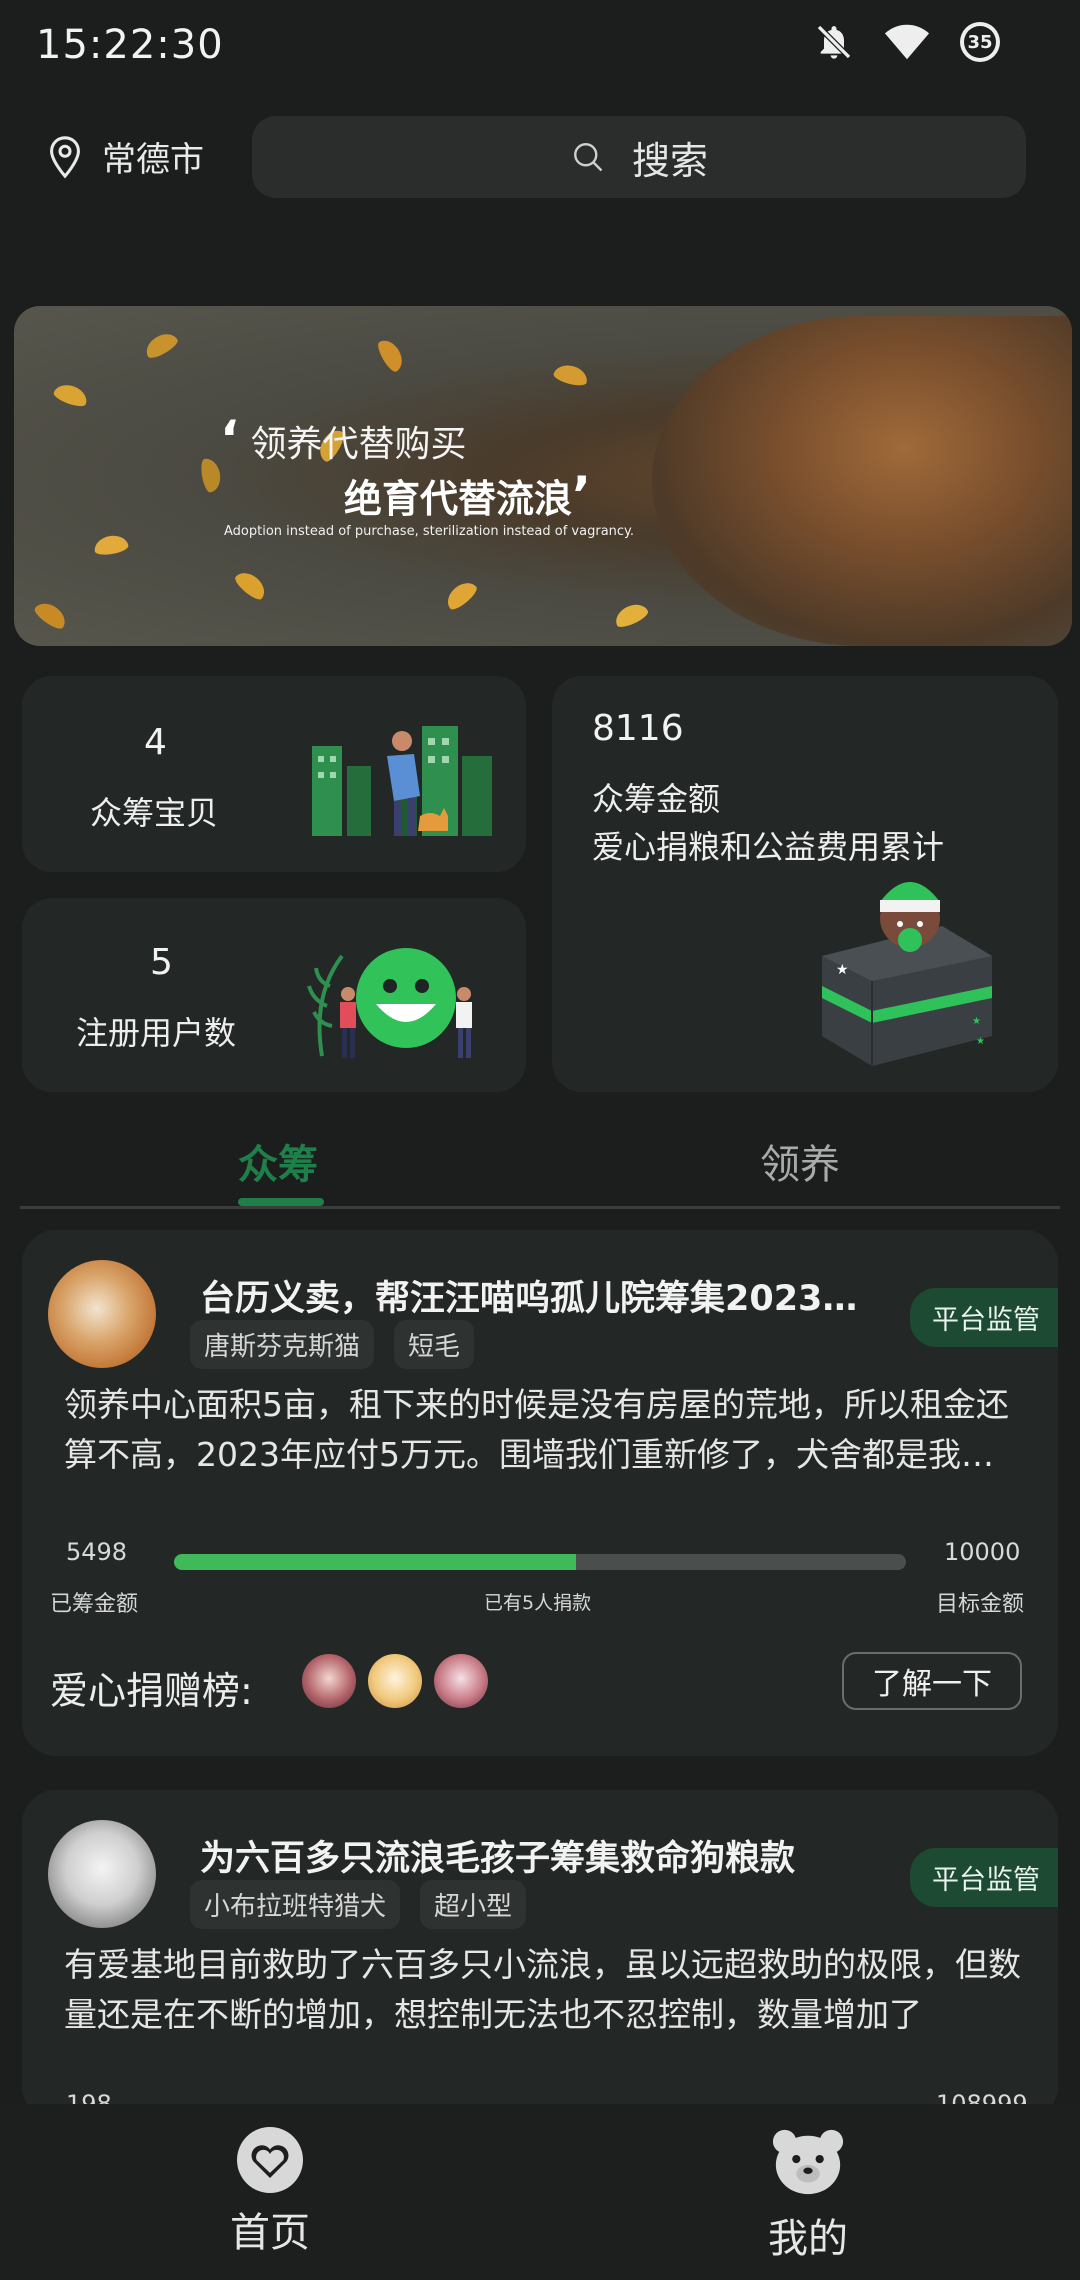 This screenshot has height=2280, width=1080. Describe the element at coordinates (540, 1207) in the screenshot. I see `tabs-divider` at that location.